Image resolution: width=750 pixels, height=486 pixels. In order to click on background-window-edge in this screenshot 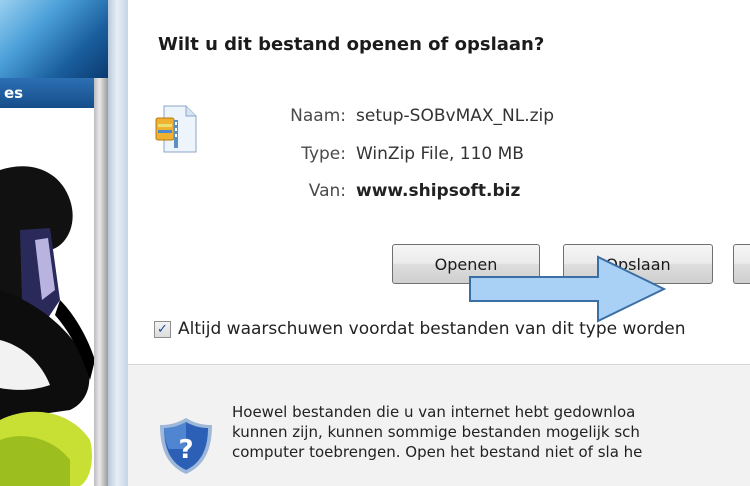, I will do `click(101, 282)`.